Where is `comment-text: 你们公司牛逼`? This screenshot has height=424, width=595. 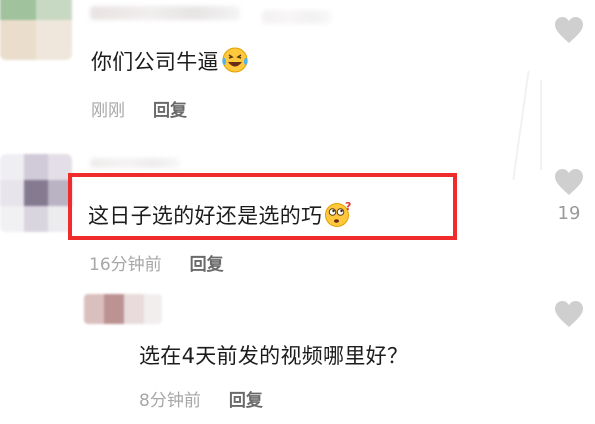 comment-text: 你们公司牛逼 is located at coordinates (170, 62).